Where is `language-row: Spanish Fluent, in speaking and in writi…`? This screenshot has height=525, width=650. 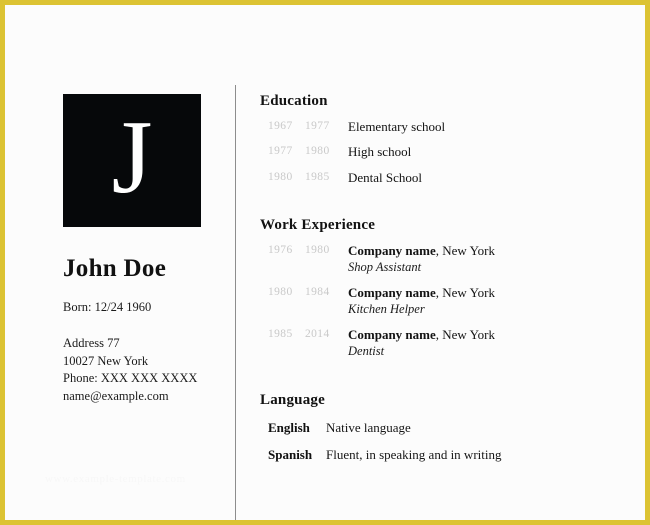
language-row: Spanish Fluent, in speaking and in writi… is located at coordinates (448, 455).